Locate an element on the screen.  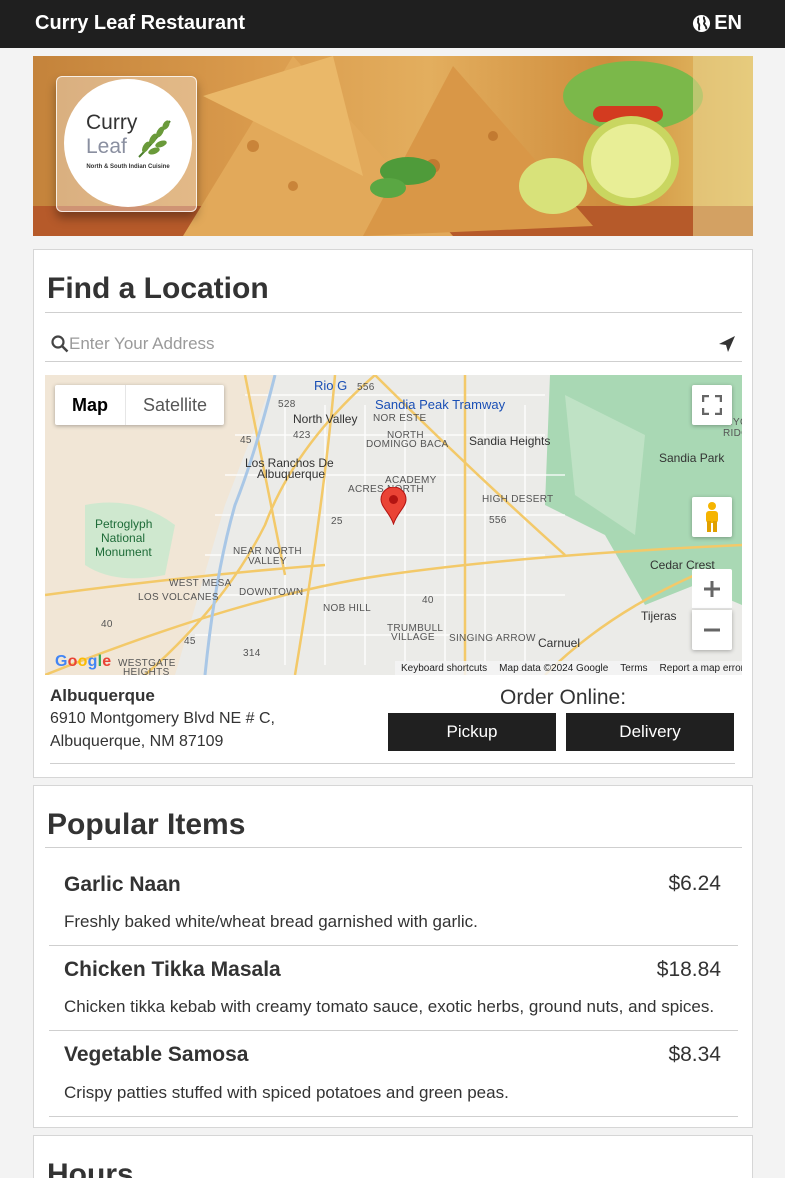
zoom-in-button is located at coordinates (712, 589).